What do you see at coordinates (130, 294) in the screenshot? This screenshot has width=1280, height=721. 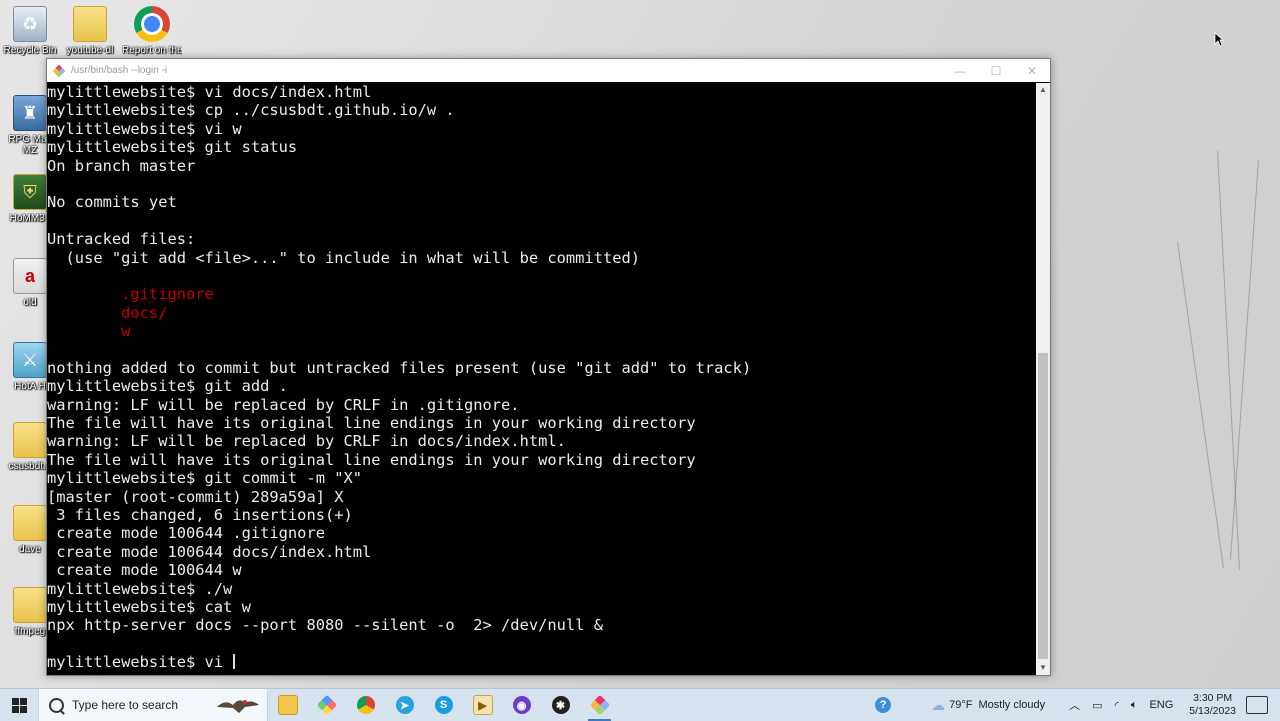 I see `terminal-line: .gitignore` at bounding box center [130, 294].